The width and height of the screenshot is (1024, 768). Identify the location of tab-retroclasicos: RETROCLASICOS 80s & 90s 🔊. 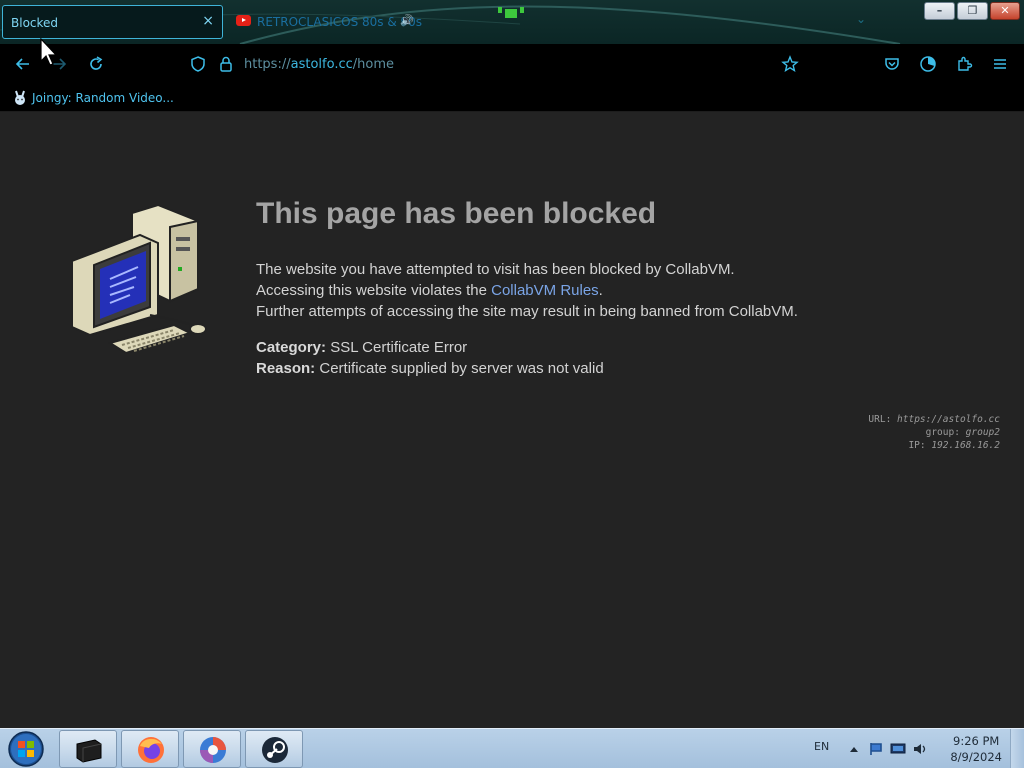
(347, 22).